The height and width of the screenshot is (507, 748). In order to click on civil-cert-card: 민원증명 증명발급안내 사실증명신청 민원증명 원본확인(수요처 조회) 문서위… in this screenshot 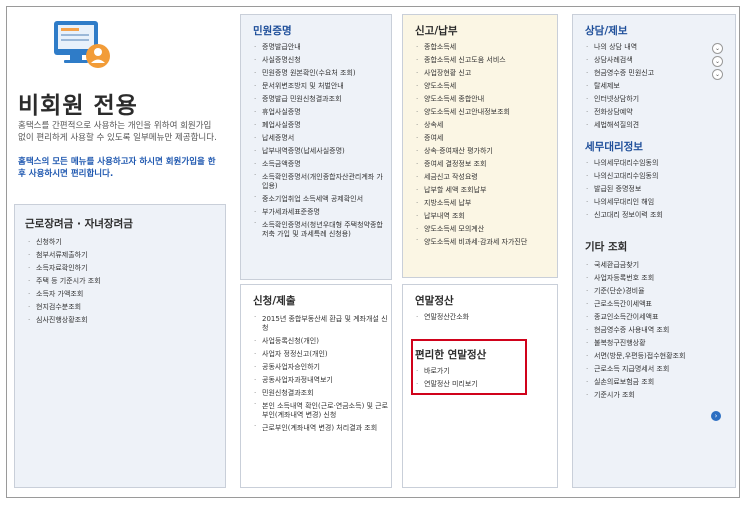, I will do `click(316, 147)`.